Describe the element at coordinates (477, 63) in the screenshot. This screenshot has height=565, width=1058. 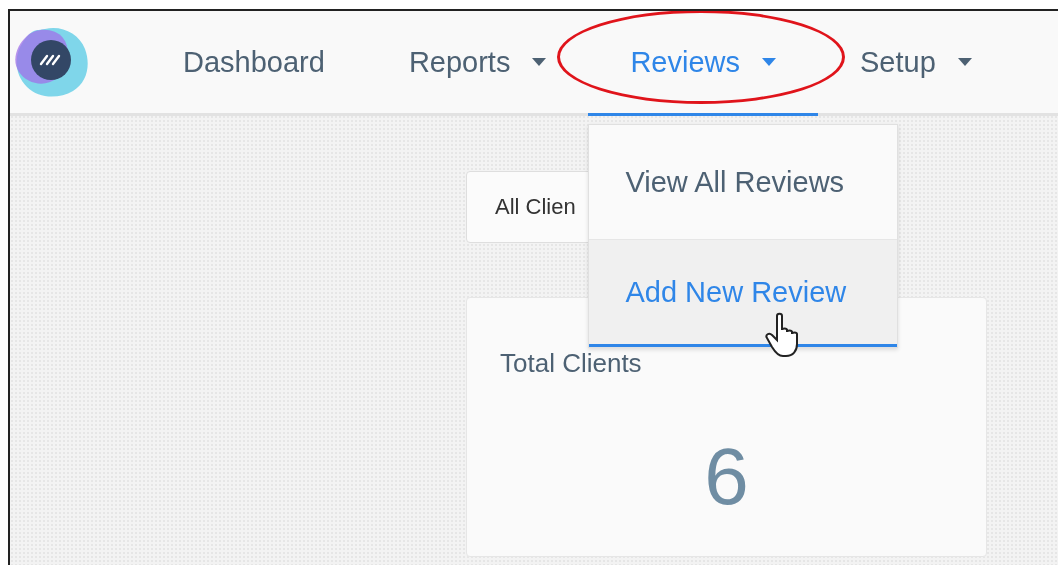
I see `nav-tab: Reports` at that location.